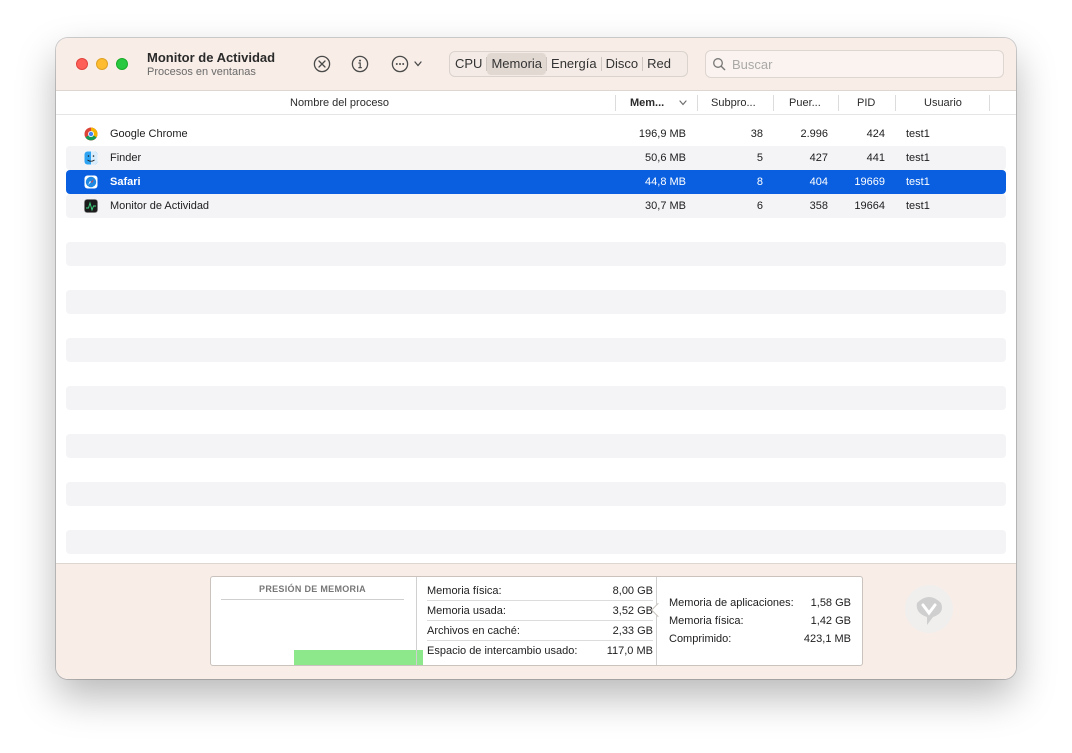 The image size is (1072, 753). Describe the element at coordinates (759, 206) in the screenshot. I see `threads-value: 6` at that location.